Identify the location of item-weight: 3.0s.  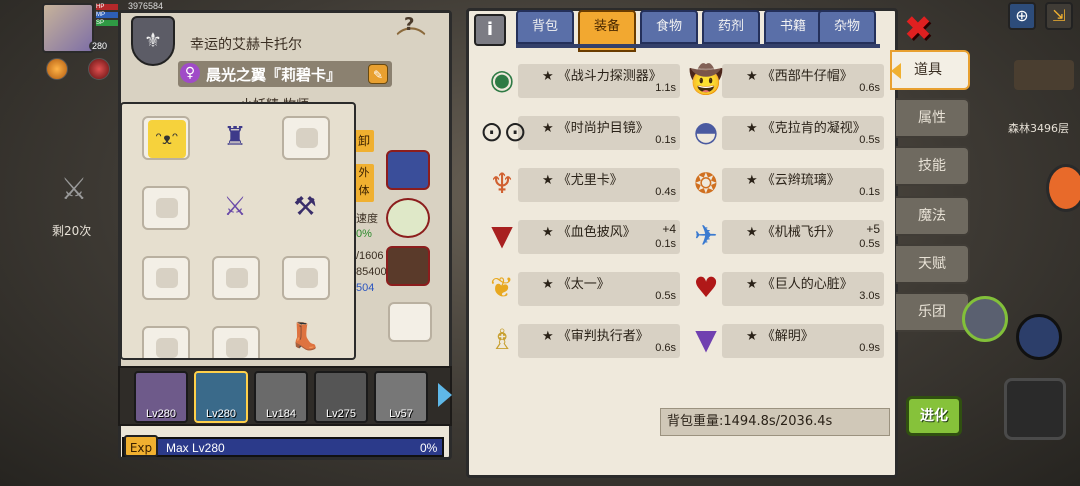
(869, 296).